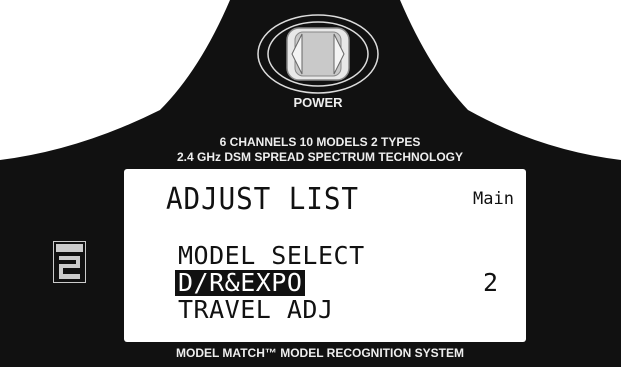 The width and height of the screenshot is (621, 367). What do you see at coordinates (262, 199) in the screenshot?
I see `screen-title: ADJUST LIST` at bounding box center [262, 199].